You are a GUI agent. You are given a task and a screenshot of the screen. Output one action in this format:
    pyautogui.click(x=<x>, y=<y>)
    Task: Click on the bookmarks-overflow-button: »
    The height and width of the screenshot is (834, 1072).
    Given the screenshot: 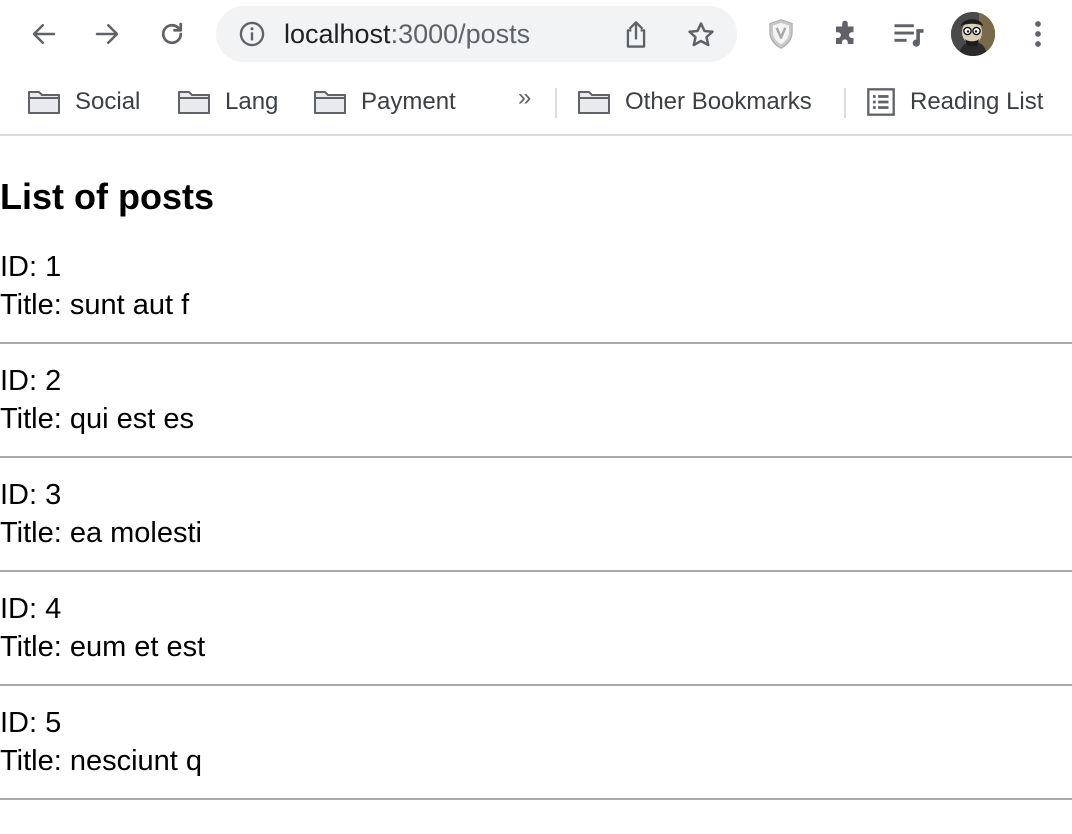 What is the action you would take?
    pyautogui.click(x=524, y=98)
    